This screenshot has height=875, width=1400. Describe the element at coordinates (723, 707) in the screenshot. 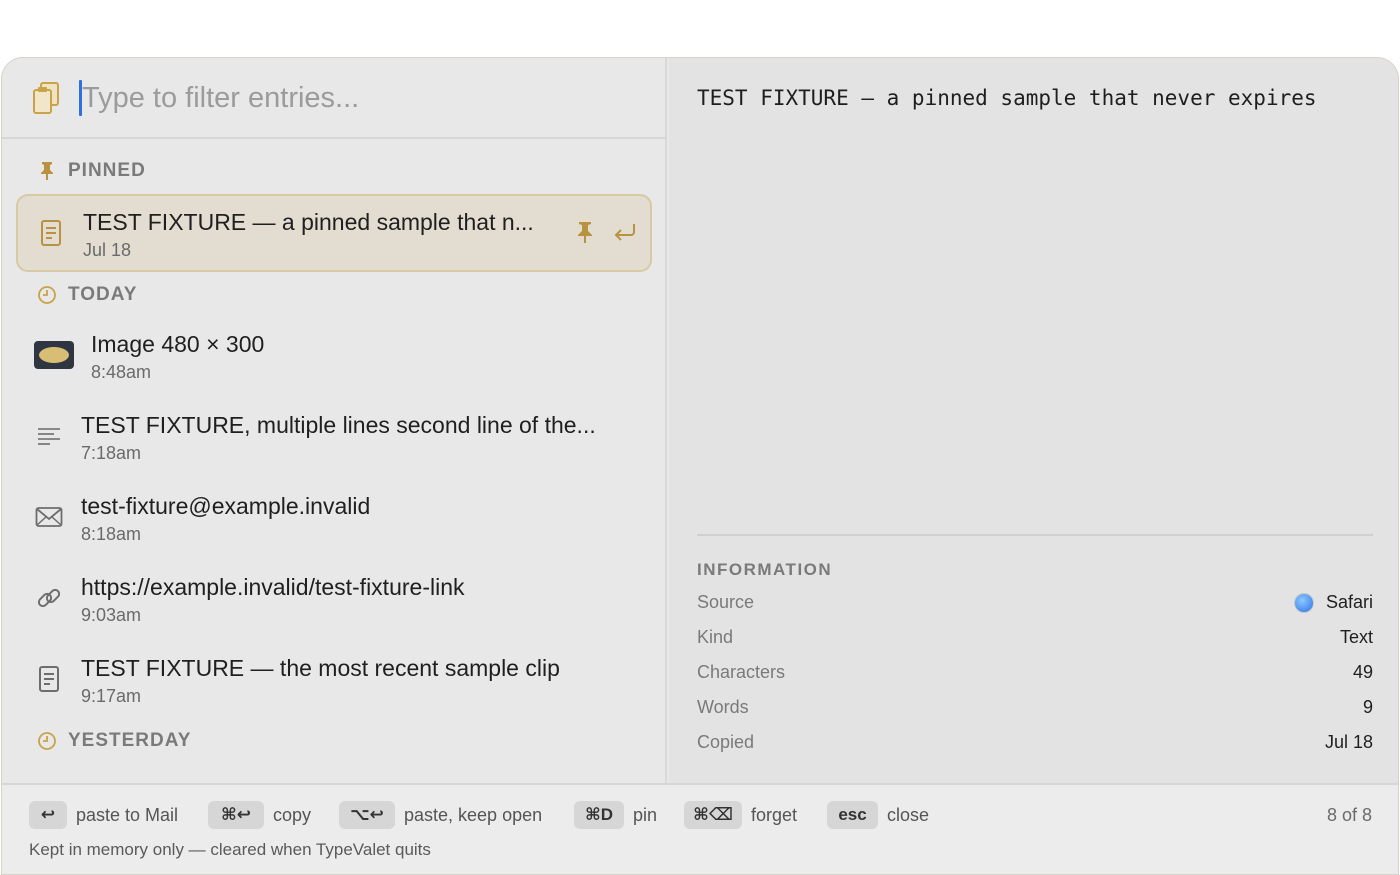

I see `info-key: Words` at that location.